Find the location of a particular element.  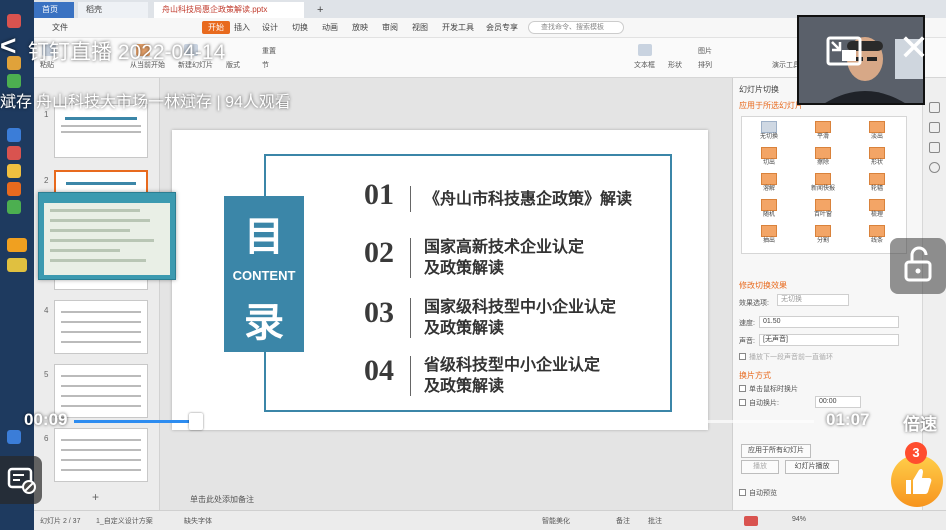

contents-heading-block: 目 CONTENT 录 is located at coordinates (264, 274).